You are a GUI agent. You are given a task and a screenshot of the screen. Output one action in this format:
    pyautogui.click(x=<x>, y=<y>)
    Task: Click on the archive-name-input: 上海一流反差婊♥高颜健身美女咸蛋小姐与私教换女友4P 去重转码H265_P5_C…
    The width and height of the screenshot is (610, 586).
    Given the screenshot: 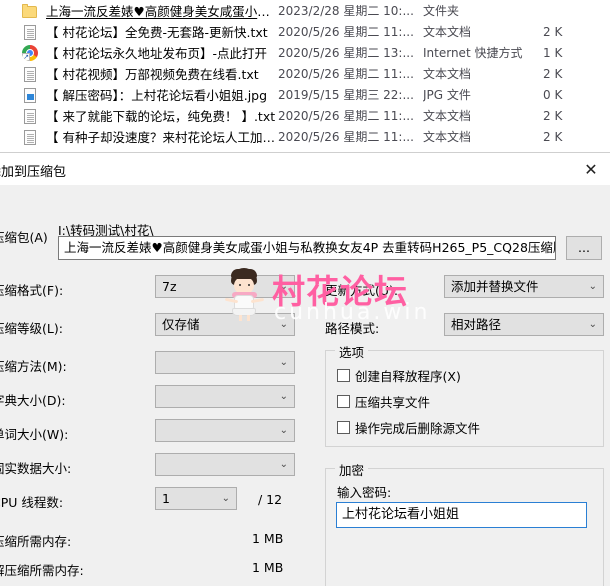 What is the action you would take?
    pyautogui.click(x=307, y=248)
    